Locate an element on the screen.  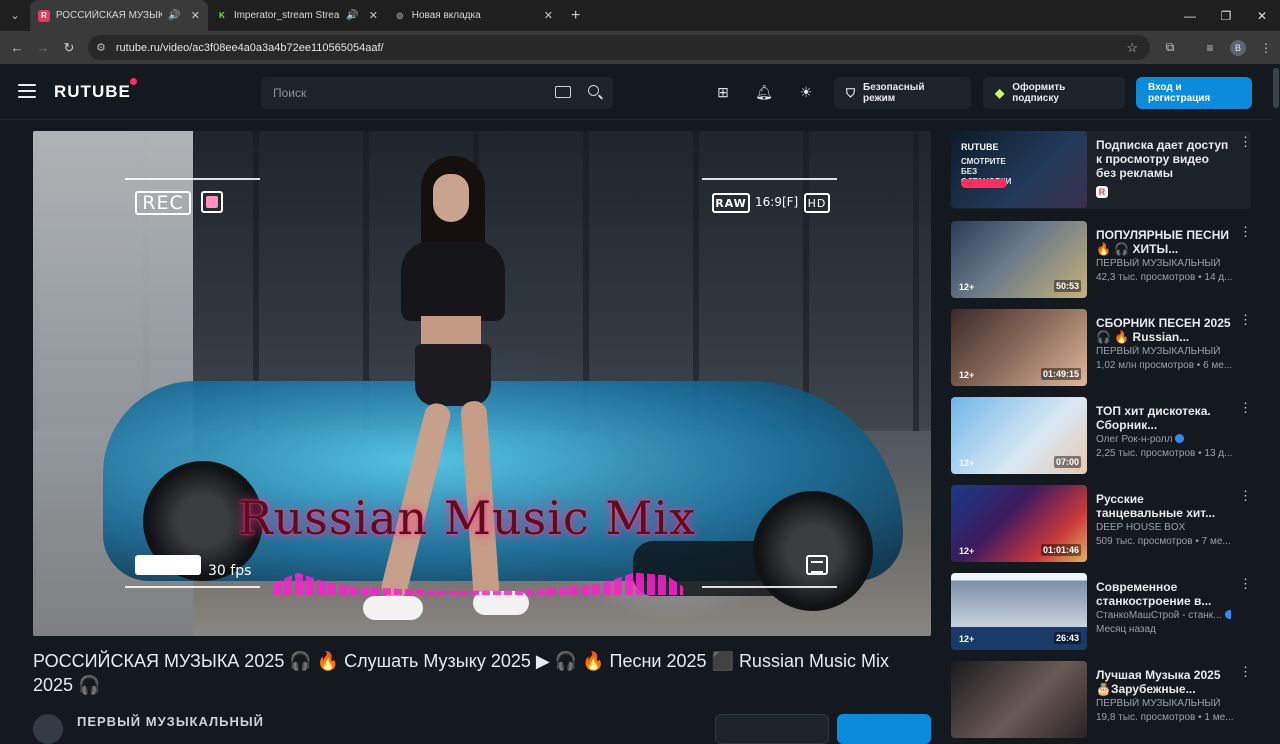
keyboard-icon is located at coordinates (563, 92).